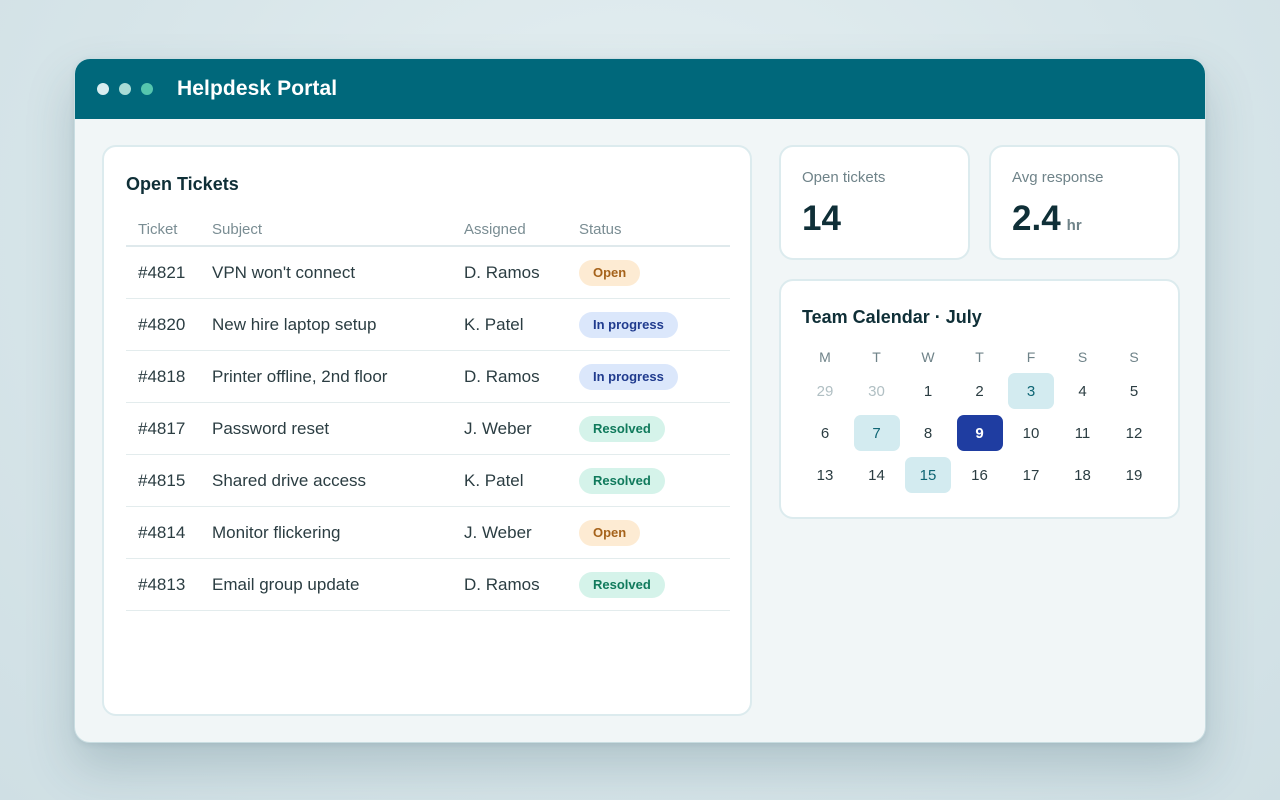  What do you see at coordinates (877, 391) in the screenshot?
I see `calendar-day: 30` at bounding box center [877, 391].